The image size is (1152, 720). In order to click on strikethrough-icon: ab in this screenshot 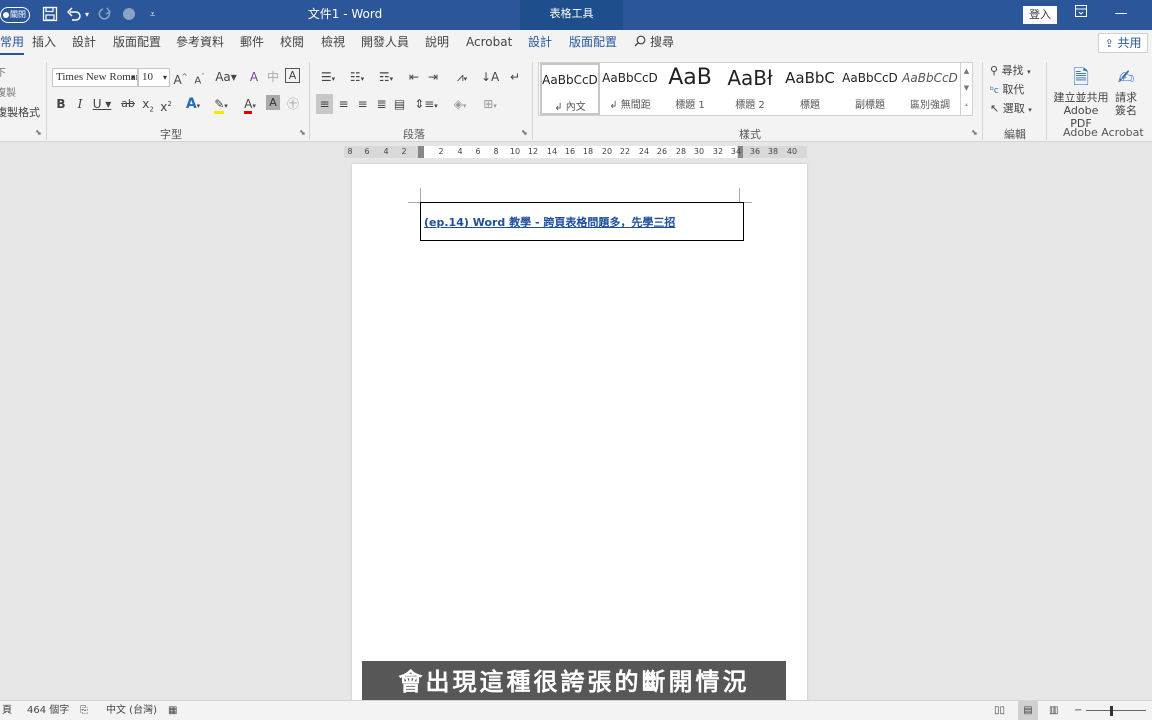, I will do `click(128, 104)`.